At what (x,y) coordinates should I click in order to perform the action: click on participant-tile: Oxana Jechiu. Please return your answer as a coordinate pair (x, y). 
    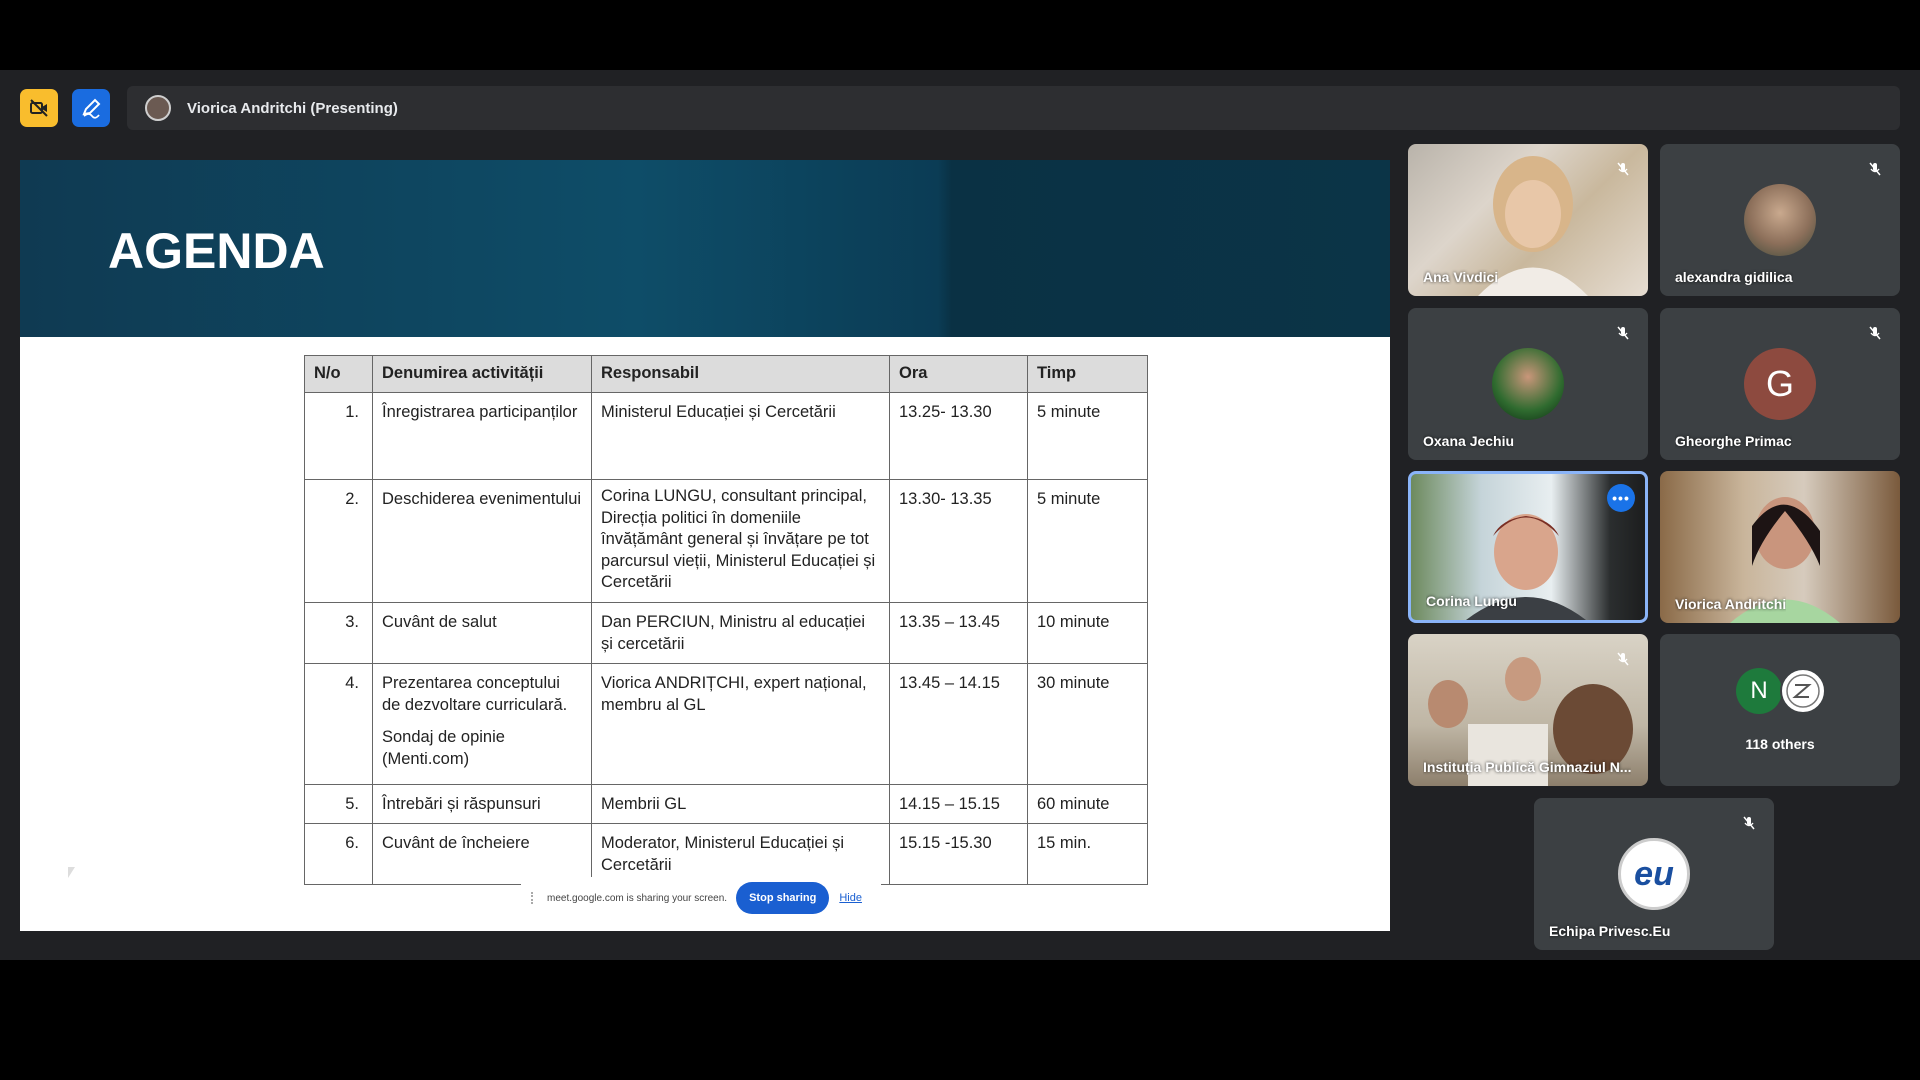
    Looking at the image, I should click on (1528, 384).